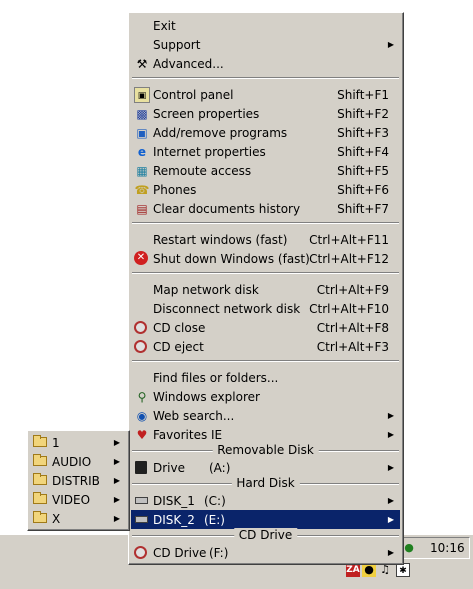  I want to click on menu-item-windows-explorer: ⚲ Windows explorer, so click(265, 396).